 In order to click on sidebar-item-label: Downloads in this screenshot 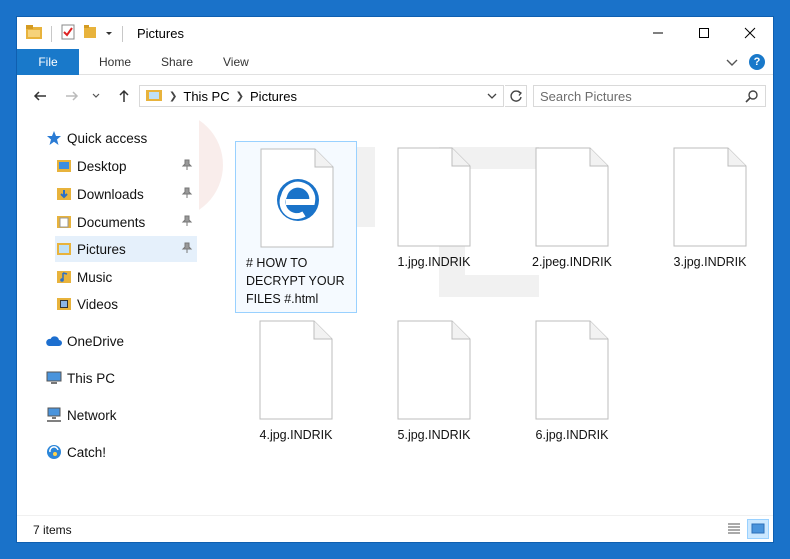, I will do `click(110, 194)`.